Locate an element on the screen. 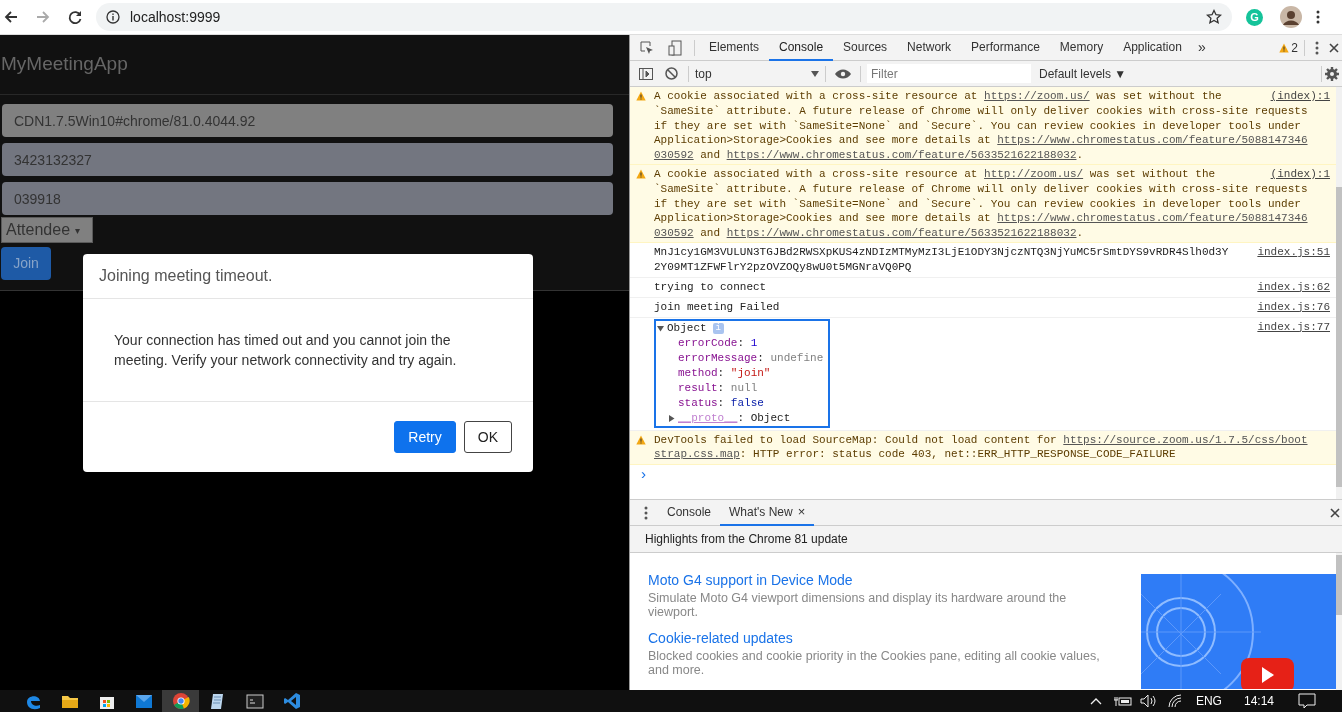 Image resolution: width=1342 pixels, height=712 pixels. clear-icon is located at coordinates (671, 73).